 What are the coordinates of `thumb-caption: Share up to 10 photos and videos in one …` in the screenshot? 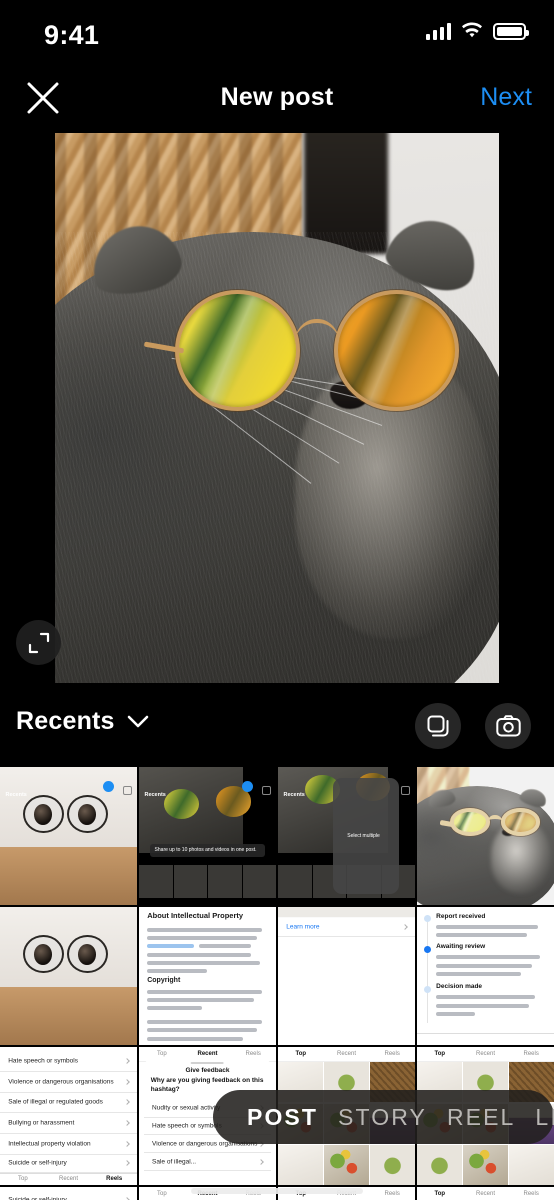 It's located at (205, 850).